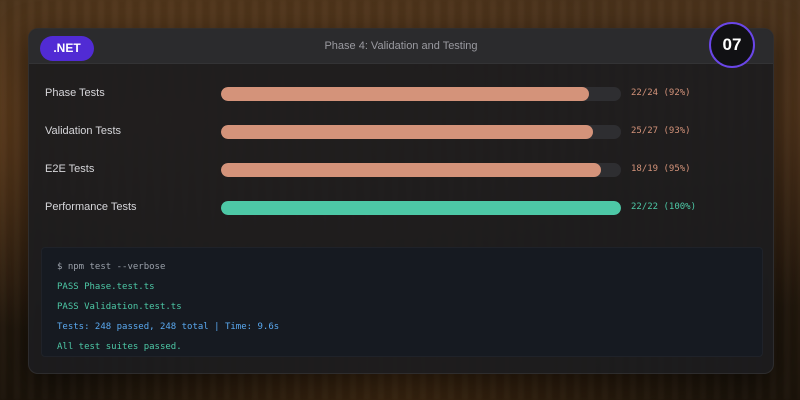 This screenshot has width=800, height=400. I want to click on progress-value: 22/24 (92%), so click(661, 93).